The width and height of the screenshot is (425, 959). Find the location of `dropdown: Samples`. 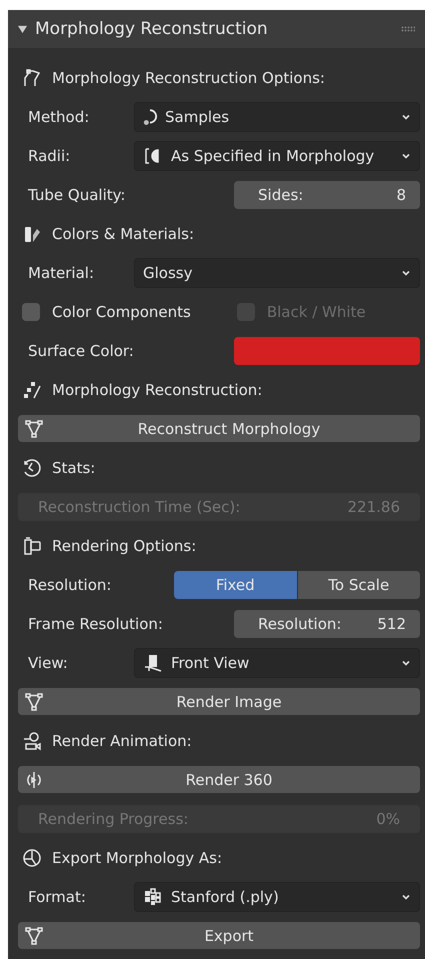

dropdown: Samples is located at coordinates (277, 117).